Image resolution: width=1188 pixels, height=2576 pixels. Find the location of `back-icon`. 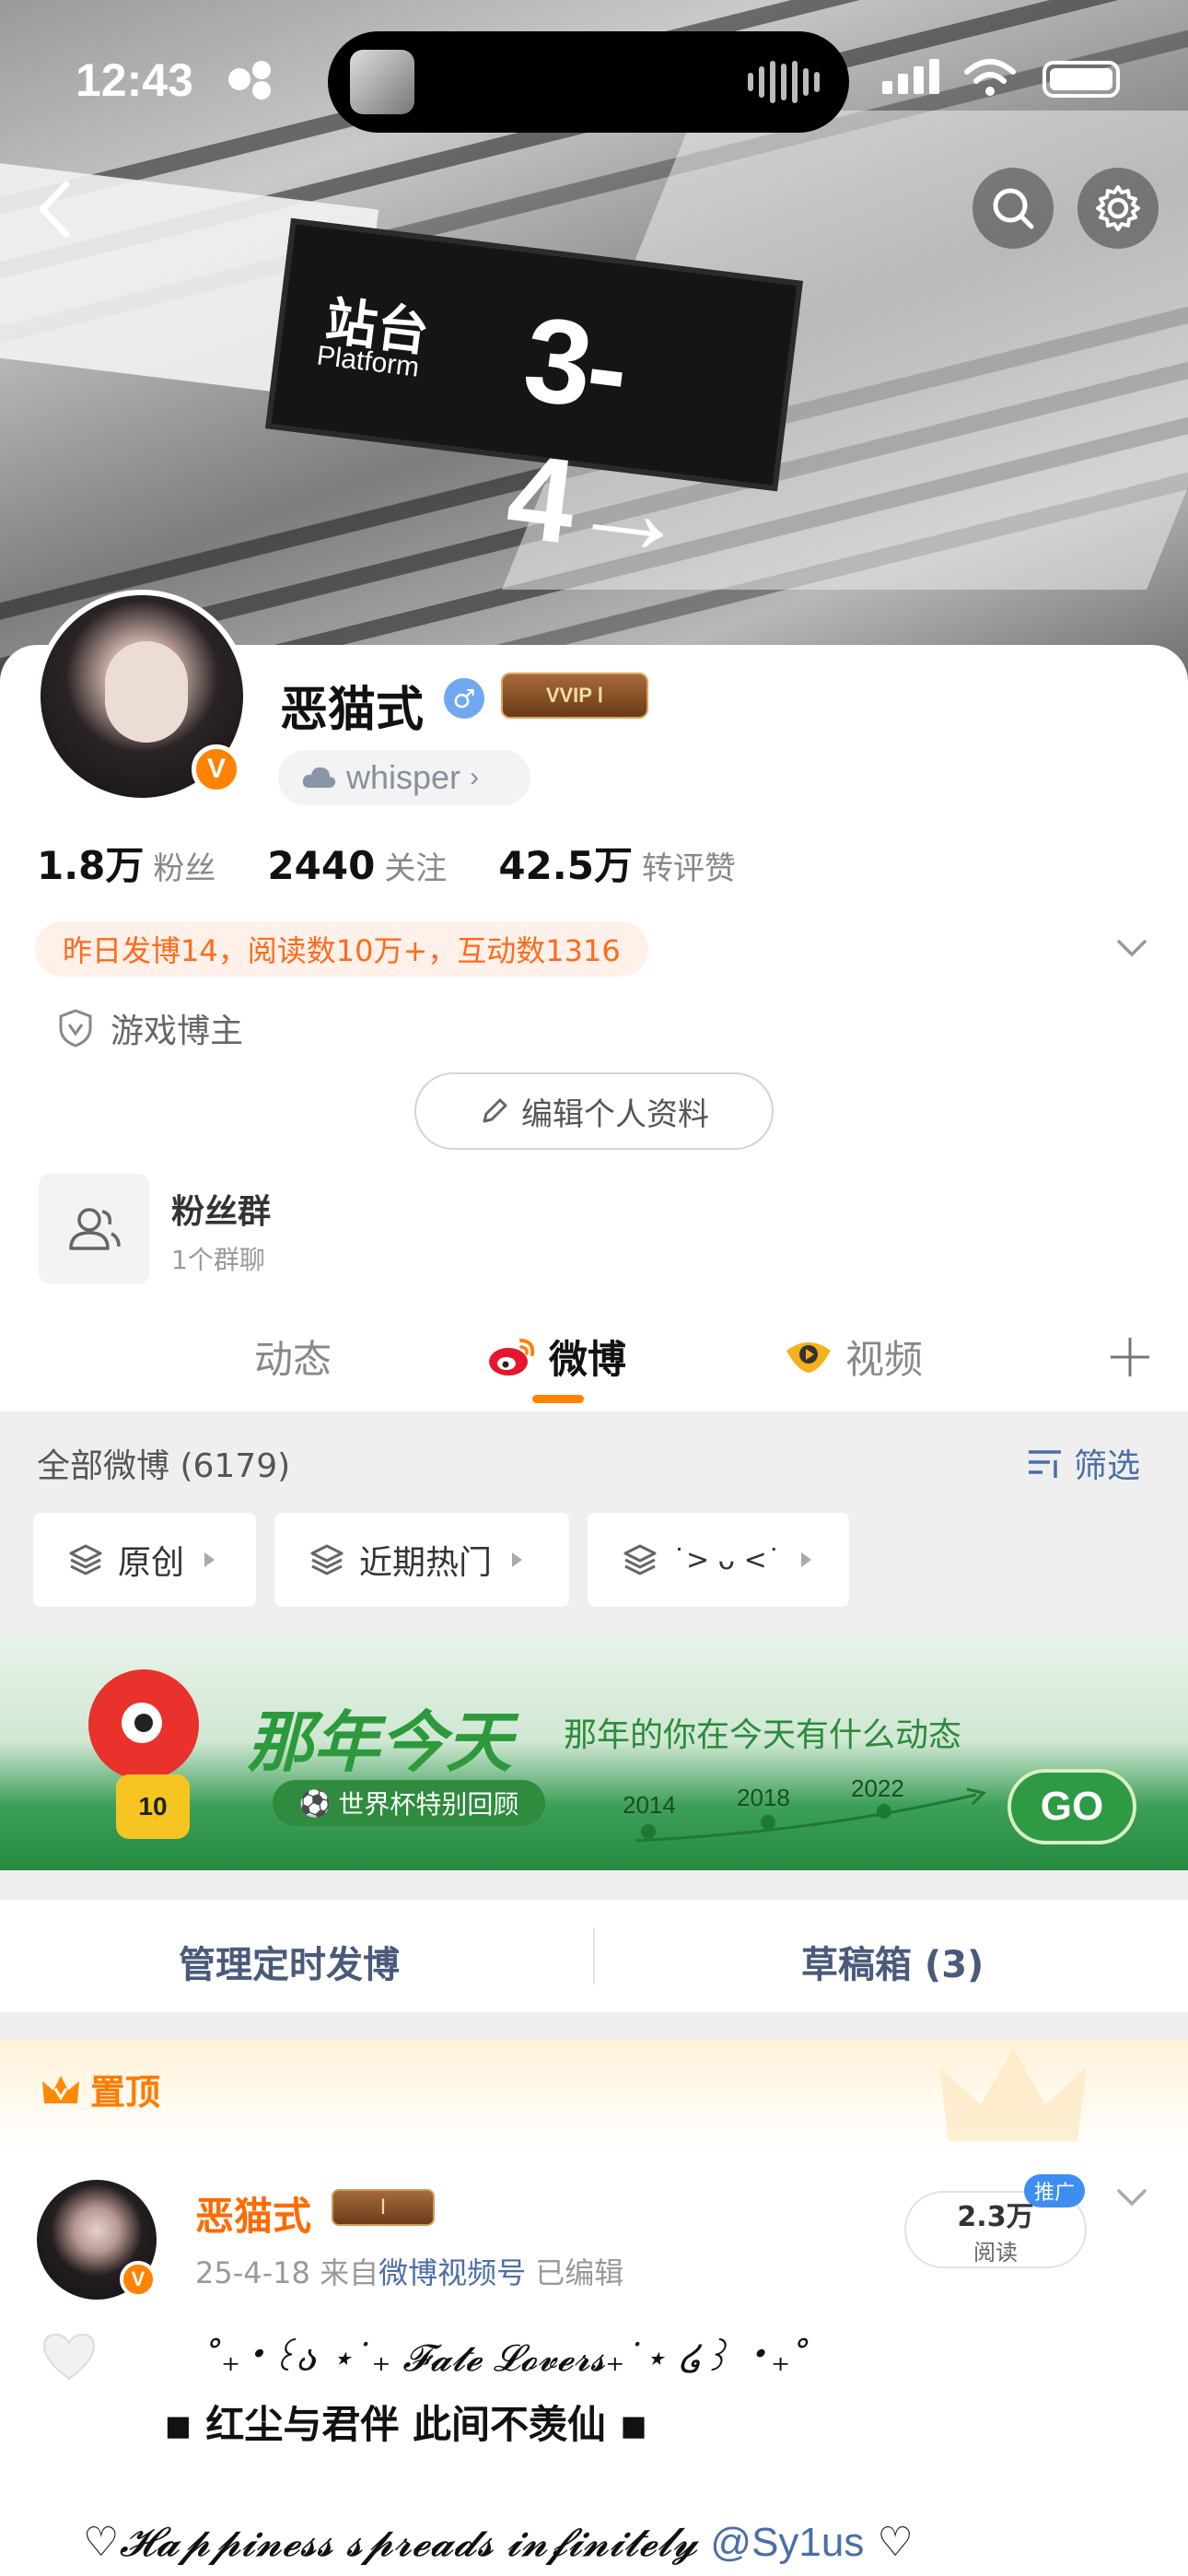

back-icon is located at coordinates (54, 209).